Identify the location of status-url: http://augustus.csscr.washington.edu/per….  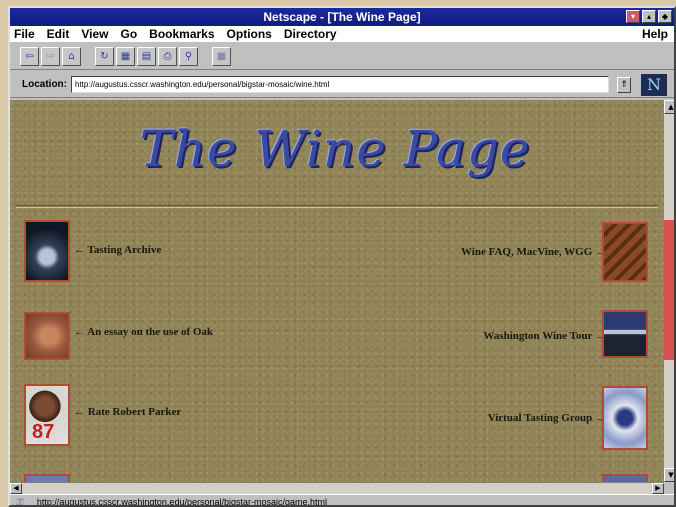
(182, 502).